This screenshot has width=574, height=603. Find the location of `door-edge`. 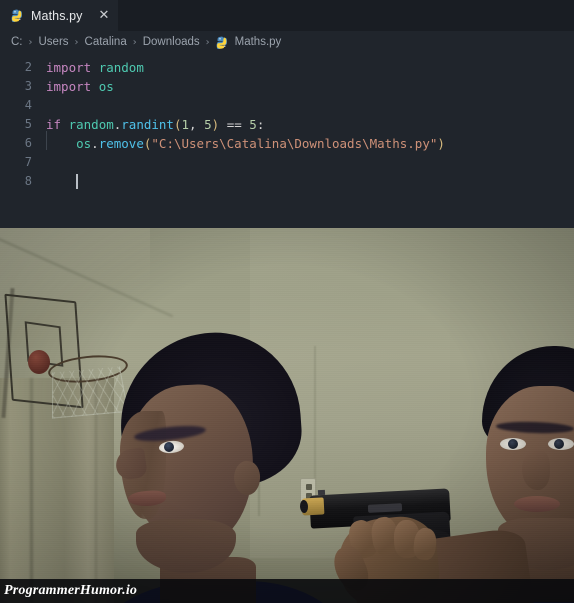

door-edge is located at coordinates (31, 490).